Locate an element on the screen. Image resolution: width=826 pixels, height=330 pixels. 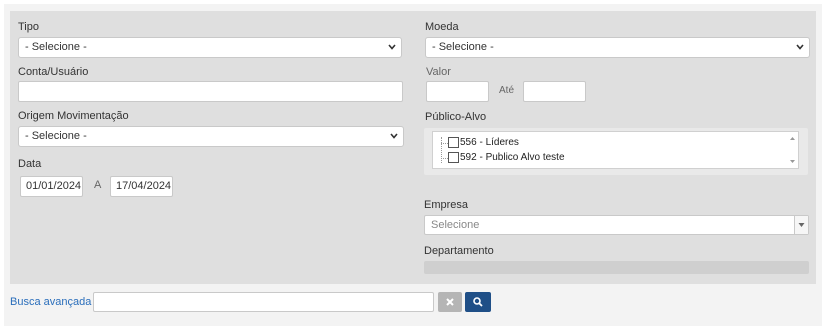
moeda-select-value: - Selecione - is located at coordinates (463, 47).